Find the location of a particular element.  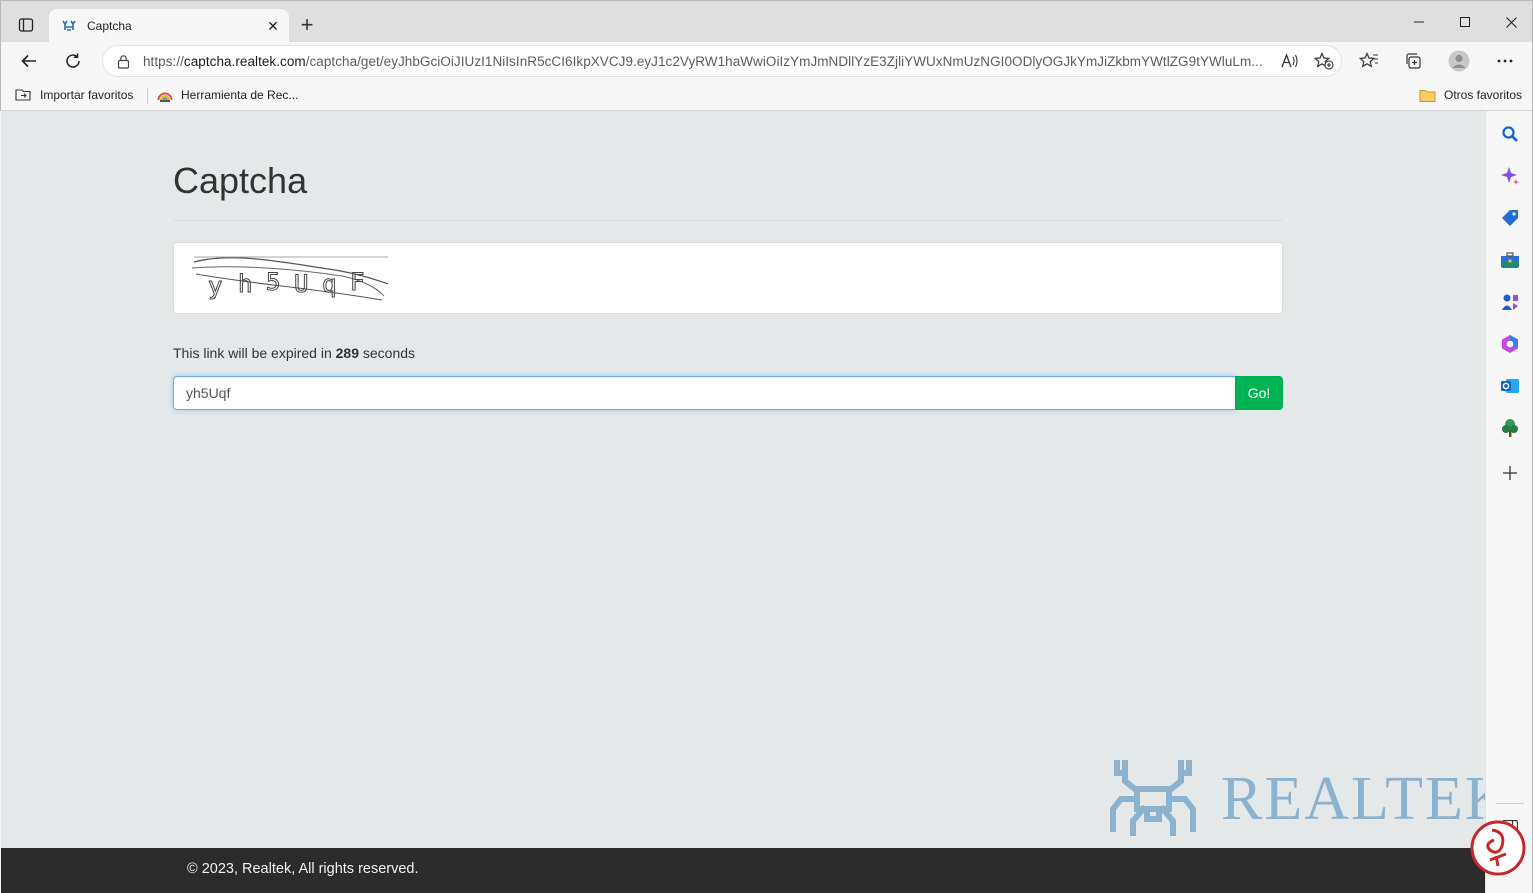

realtek-crab-logo-icon is located at coordinates (1153, 798).